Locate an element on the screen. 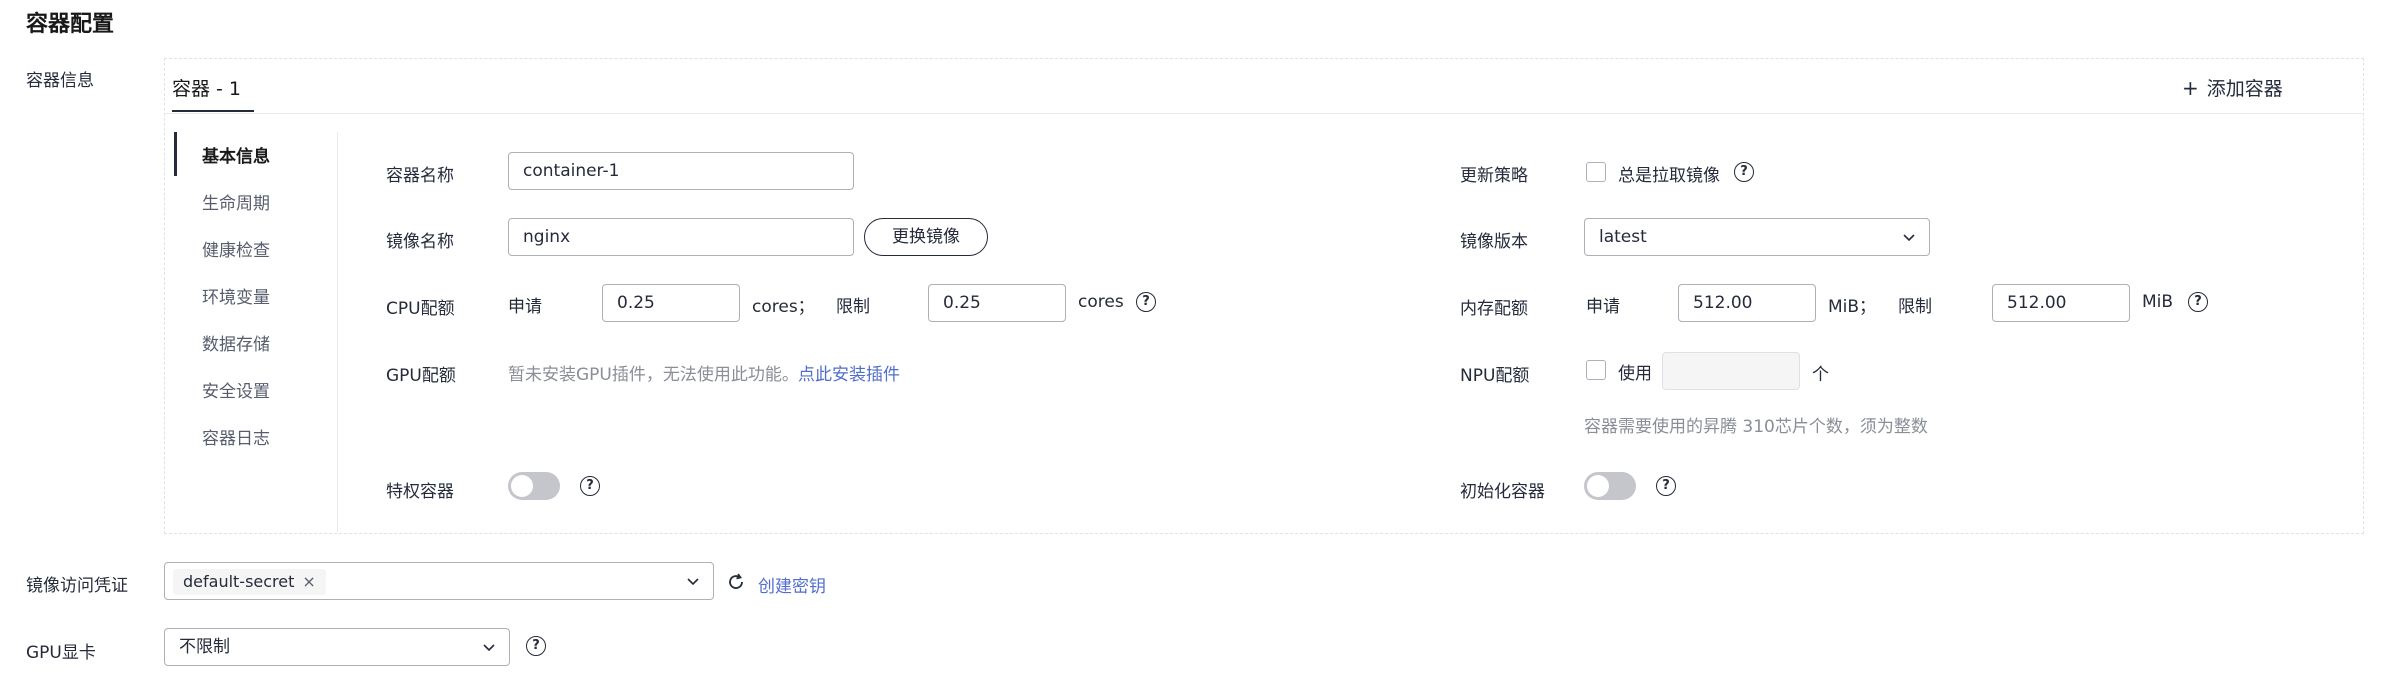 The height and width of the screenshot is (674, 2384). plus-icon: + is located at coordinates (2190, 88).